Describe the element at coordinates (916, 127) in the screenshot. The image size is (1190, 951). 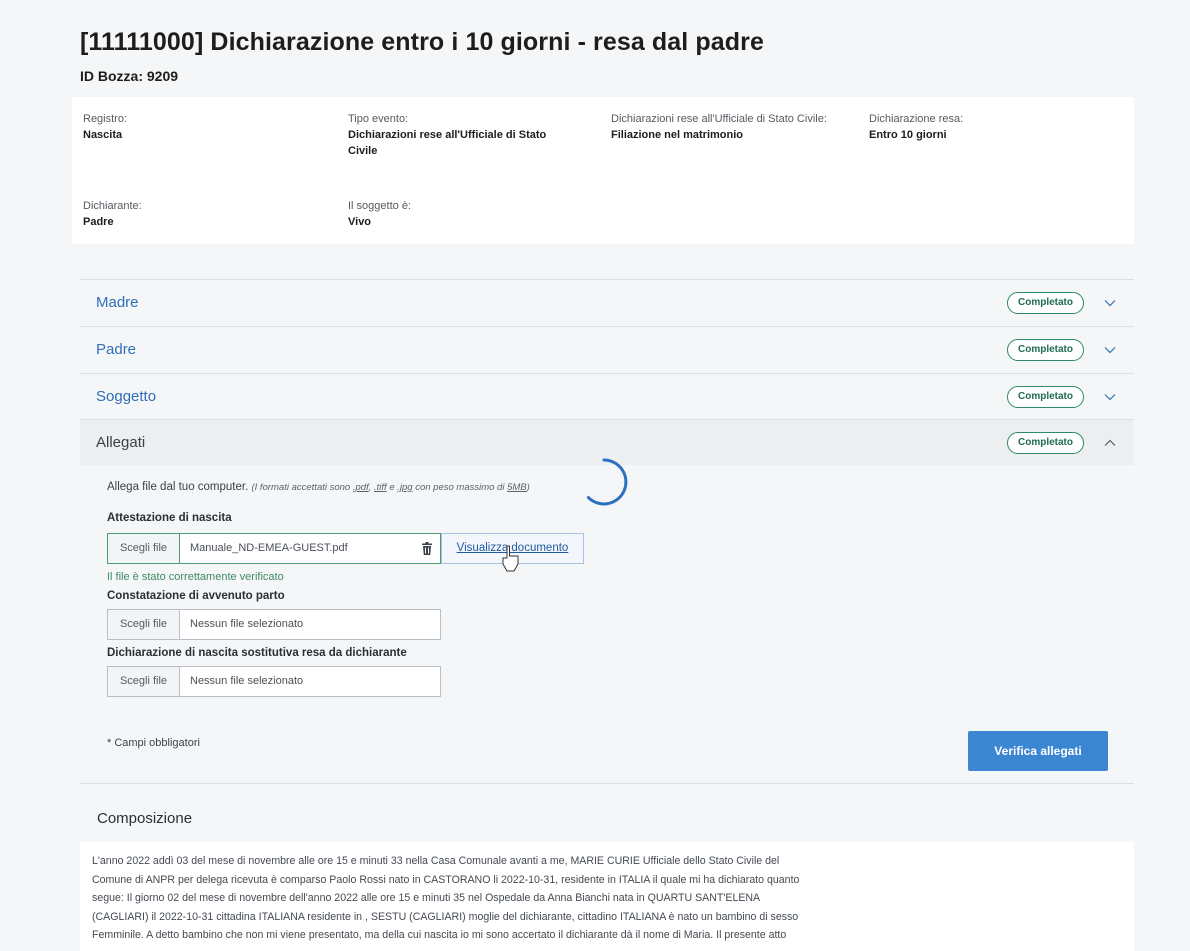
I see `dichiarazione-resa-field: Dichiarazione resa: Entro 10 giorni` at that location.